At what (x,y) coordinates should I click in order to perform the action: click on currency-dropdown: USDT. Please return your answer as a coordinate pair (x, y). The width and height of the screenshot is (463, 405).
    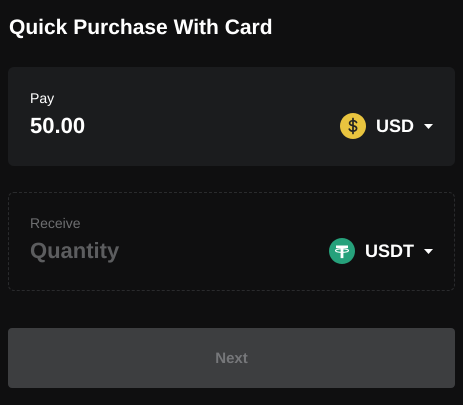
    Looking at the image, I should click on (381, 251).